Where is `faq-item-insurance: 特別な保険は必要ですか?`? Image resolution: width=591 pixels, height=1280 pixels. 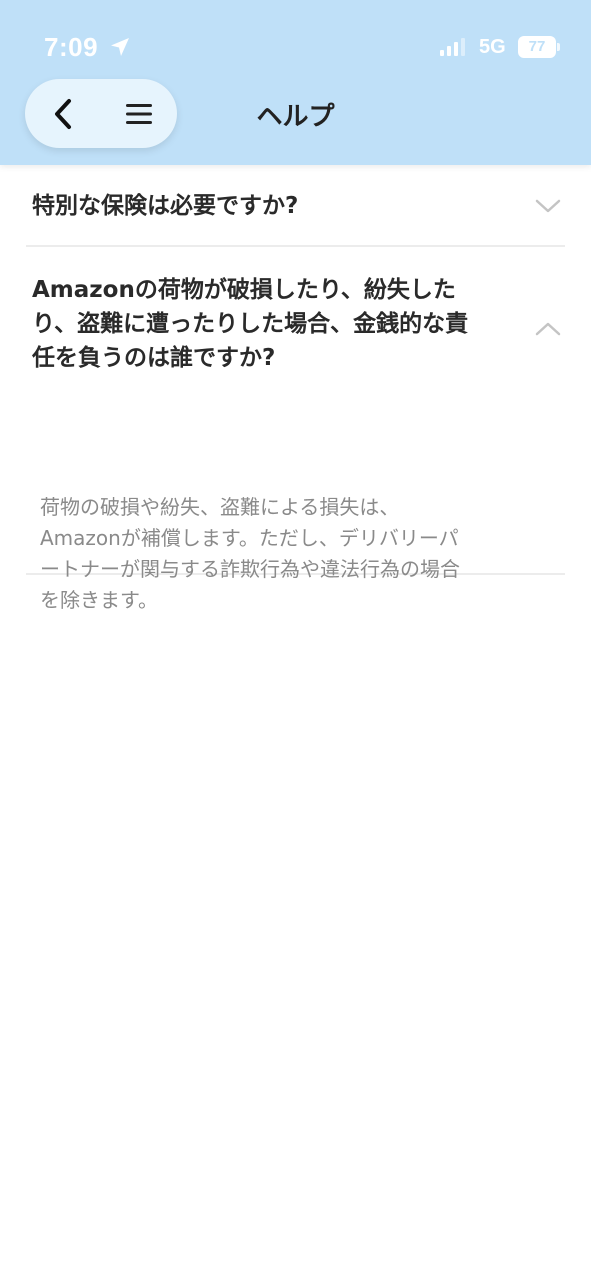
faq-item-insurance: 特別な保険は必要ですか? is located at coordinates (295, 206).